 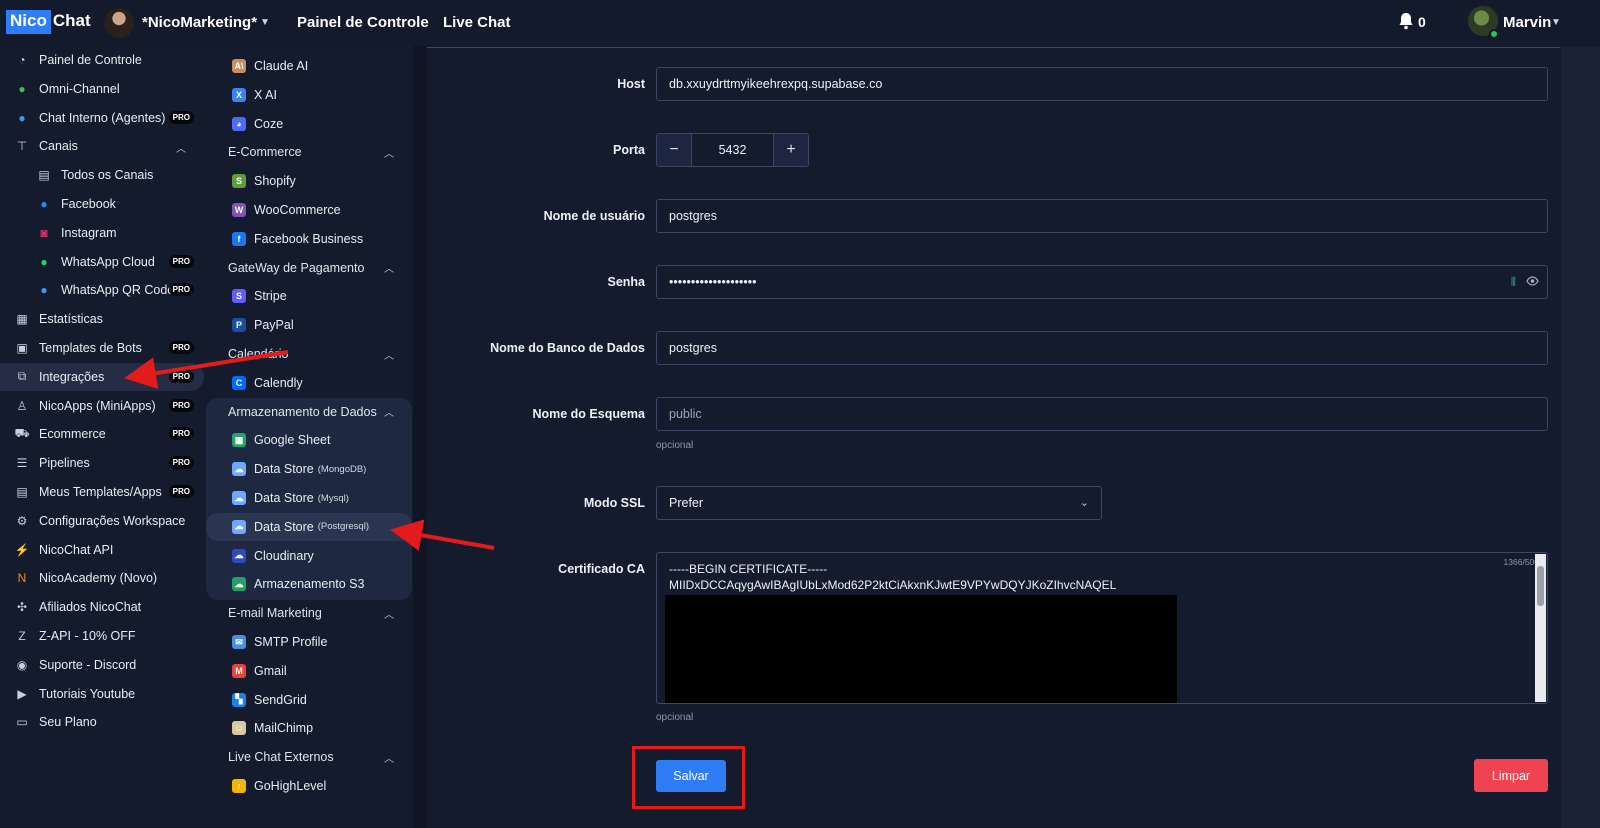 I want to click on sidebar-item-afiliados-nicochat: ✣ Afiliados NicoChat, so click(x=102, y=607).